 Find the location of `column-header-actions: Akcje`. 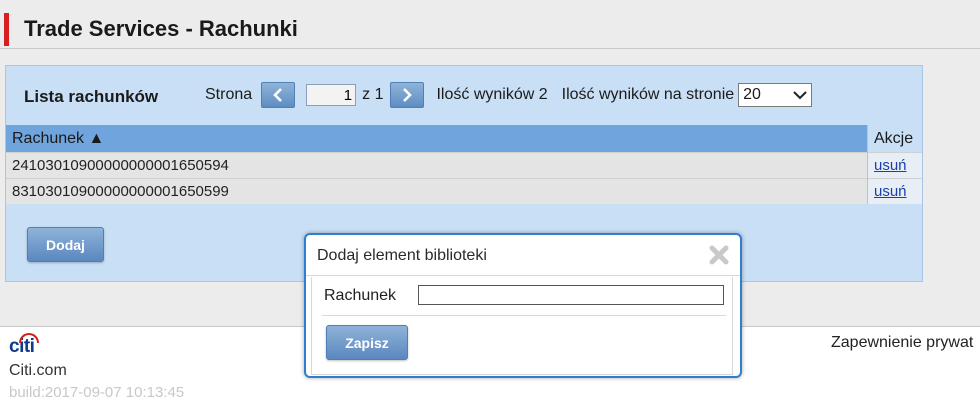

column-header-actions: Akcje is located at coordinates (894, 139).